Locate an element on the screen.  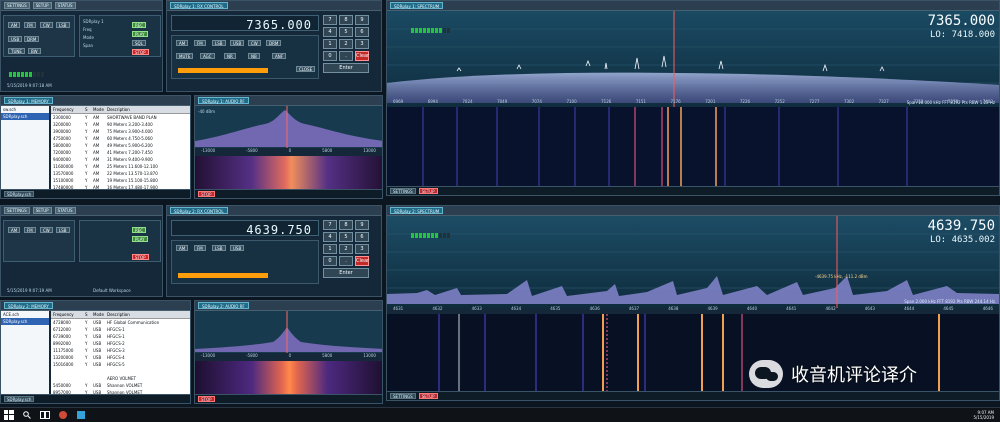
table-row: 3900000 Y AM 75 Meters 3.900-4.000 is located at coordinates (120, 131).